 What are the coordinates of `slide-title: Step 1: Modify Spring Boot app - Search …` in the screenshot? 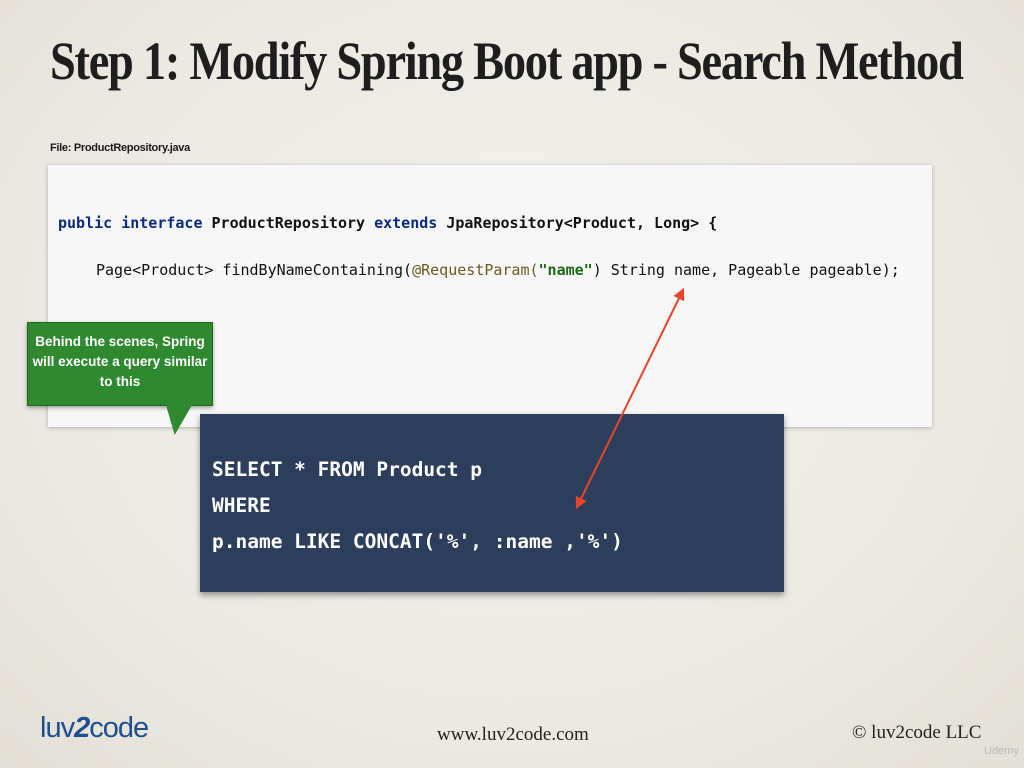 It's located at (507, 61).